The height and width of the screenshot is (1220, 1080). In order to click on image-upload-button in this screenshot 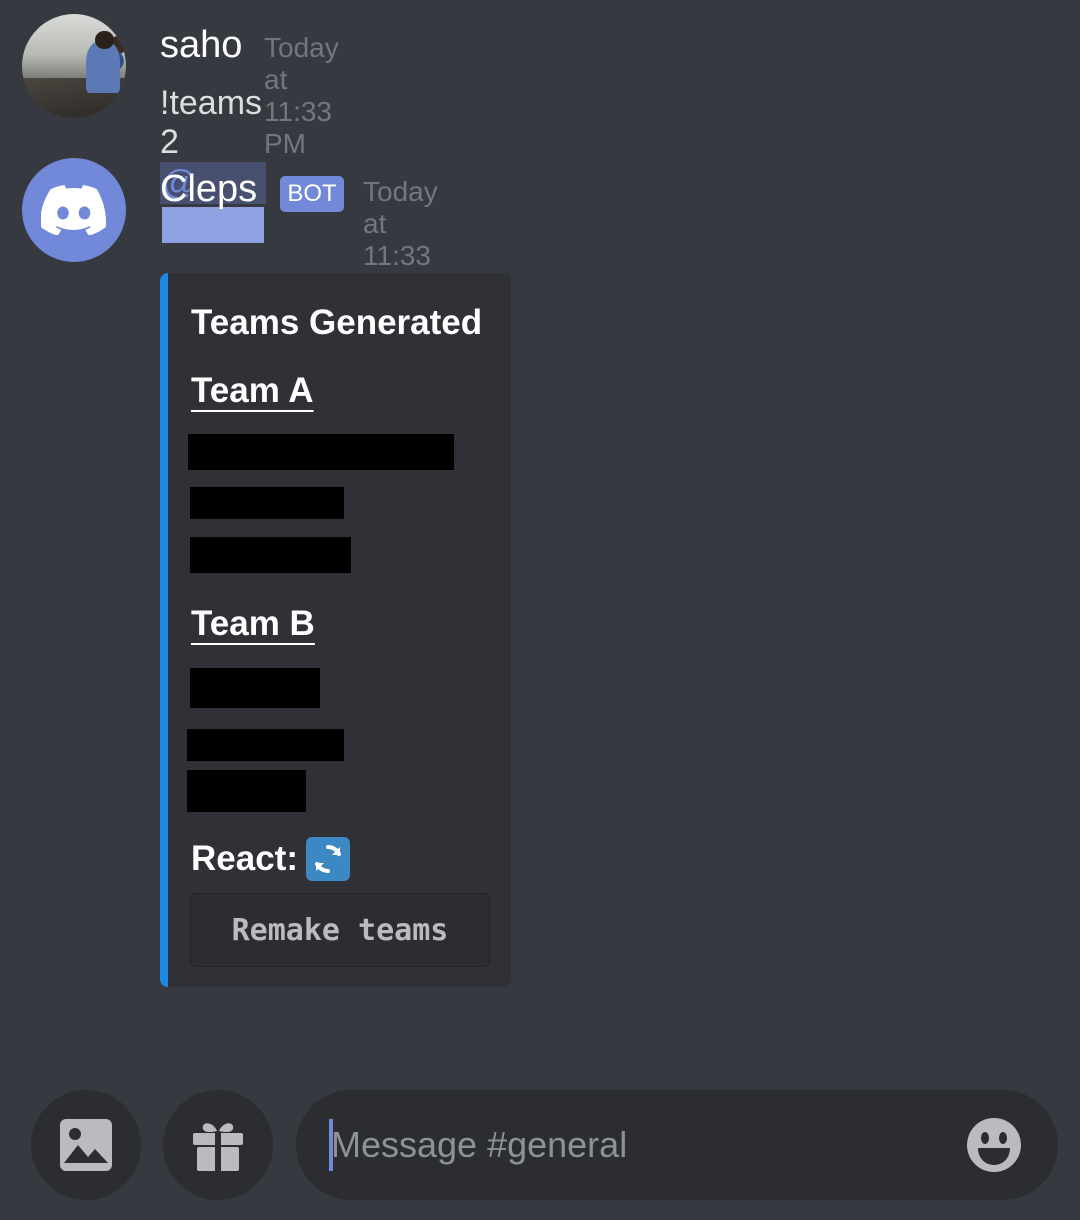, I will do `click(86, 1145)`.